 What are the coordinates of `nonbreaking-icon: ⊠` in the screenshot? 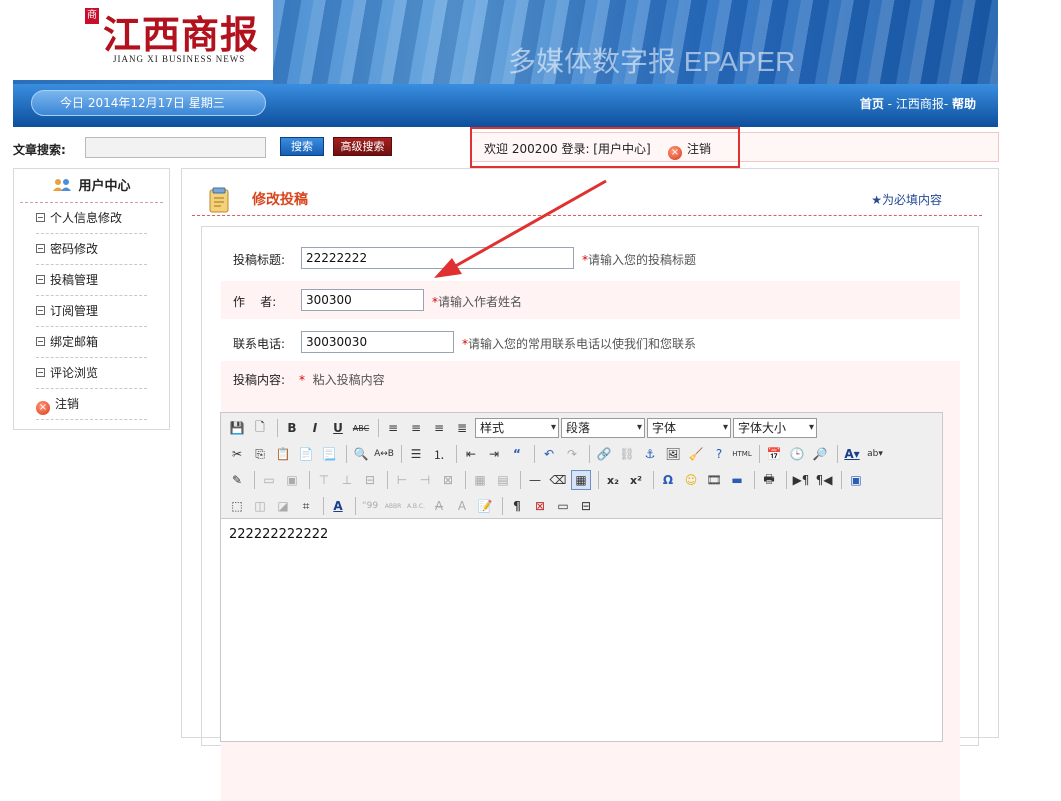 It's located at (540, 506).